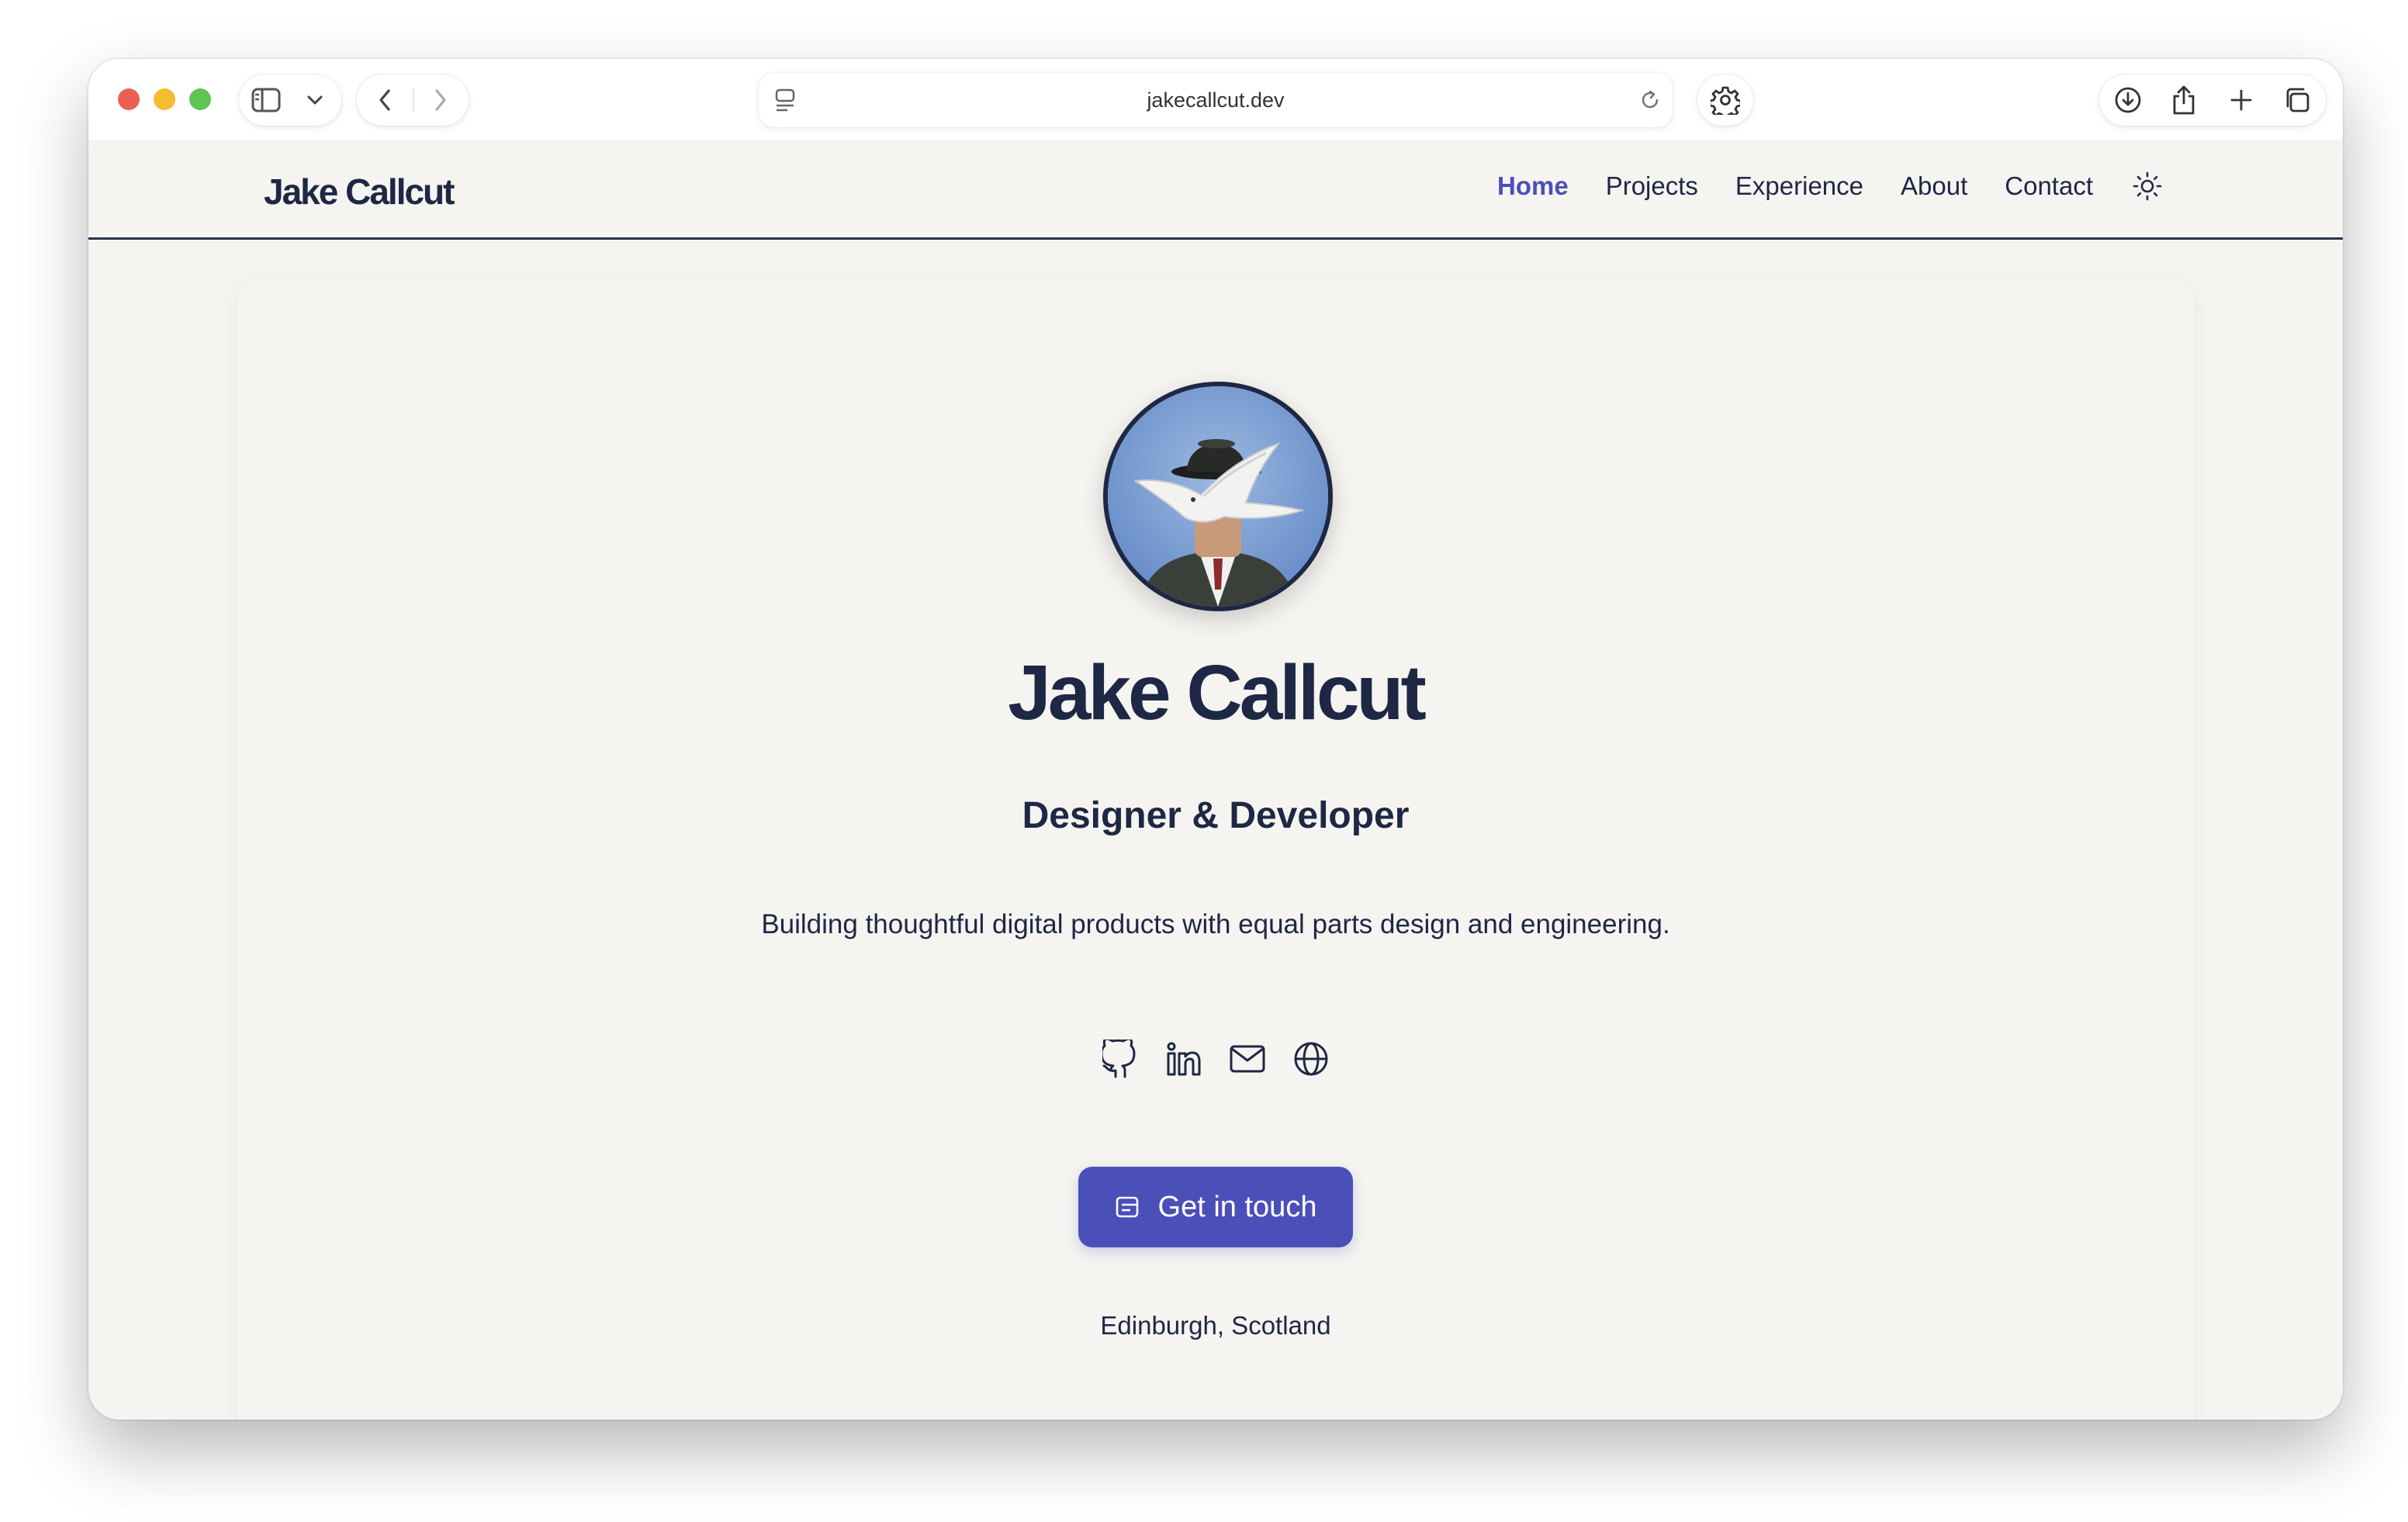 This screenshot has width=2408, height=1522. What do you see at coordinates (441, 100) in the screenshot?
I see `chevron-right-icon` at bounding box center [441, 100].